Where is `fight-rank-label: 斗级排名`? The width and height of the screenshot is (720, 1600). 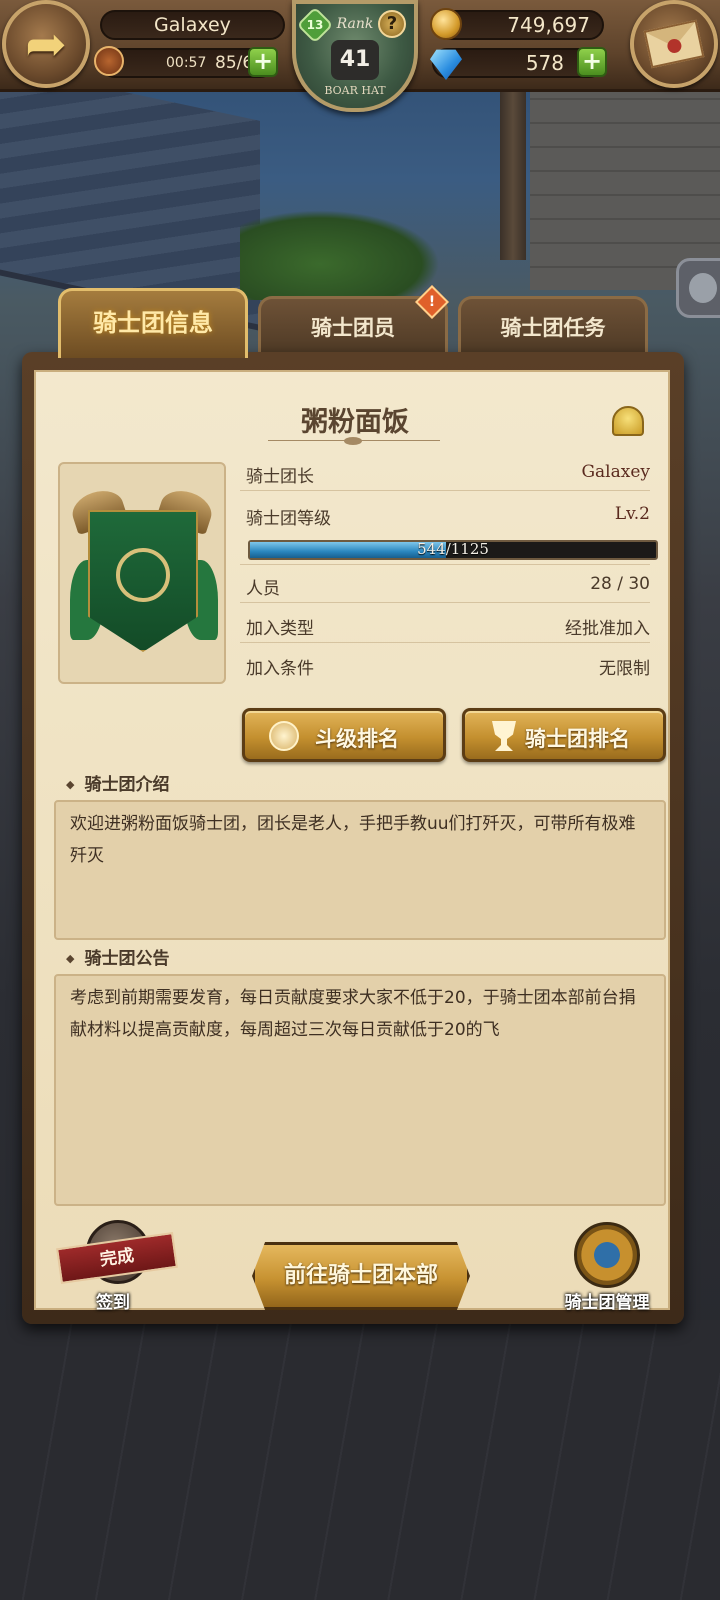 fight-rank-label: 斗级排名 is located at coordinates (357, 739).